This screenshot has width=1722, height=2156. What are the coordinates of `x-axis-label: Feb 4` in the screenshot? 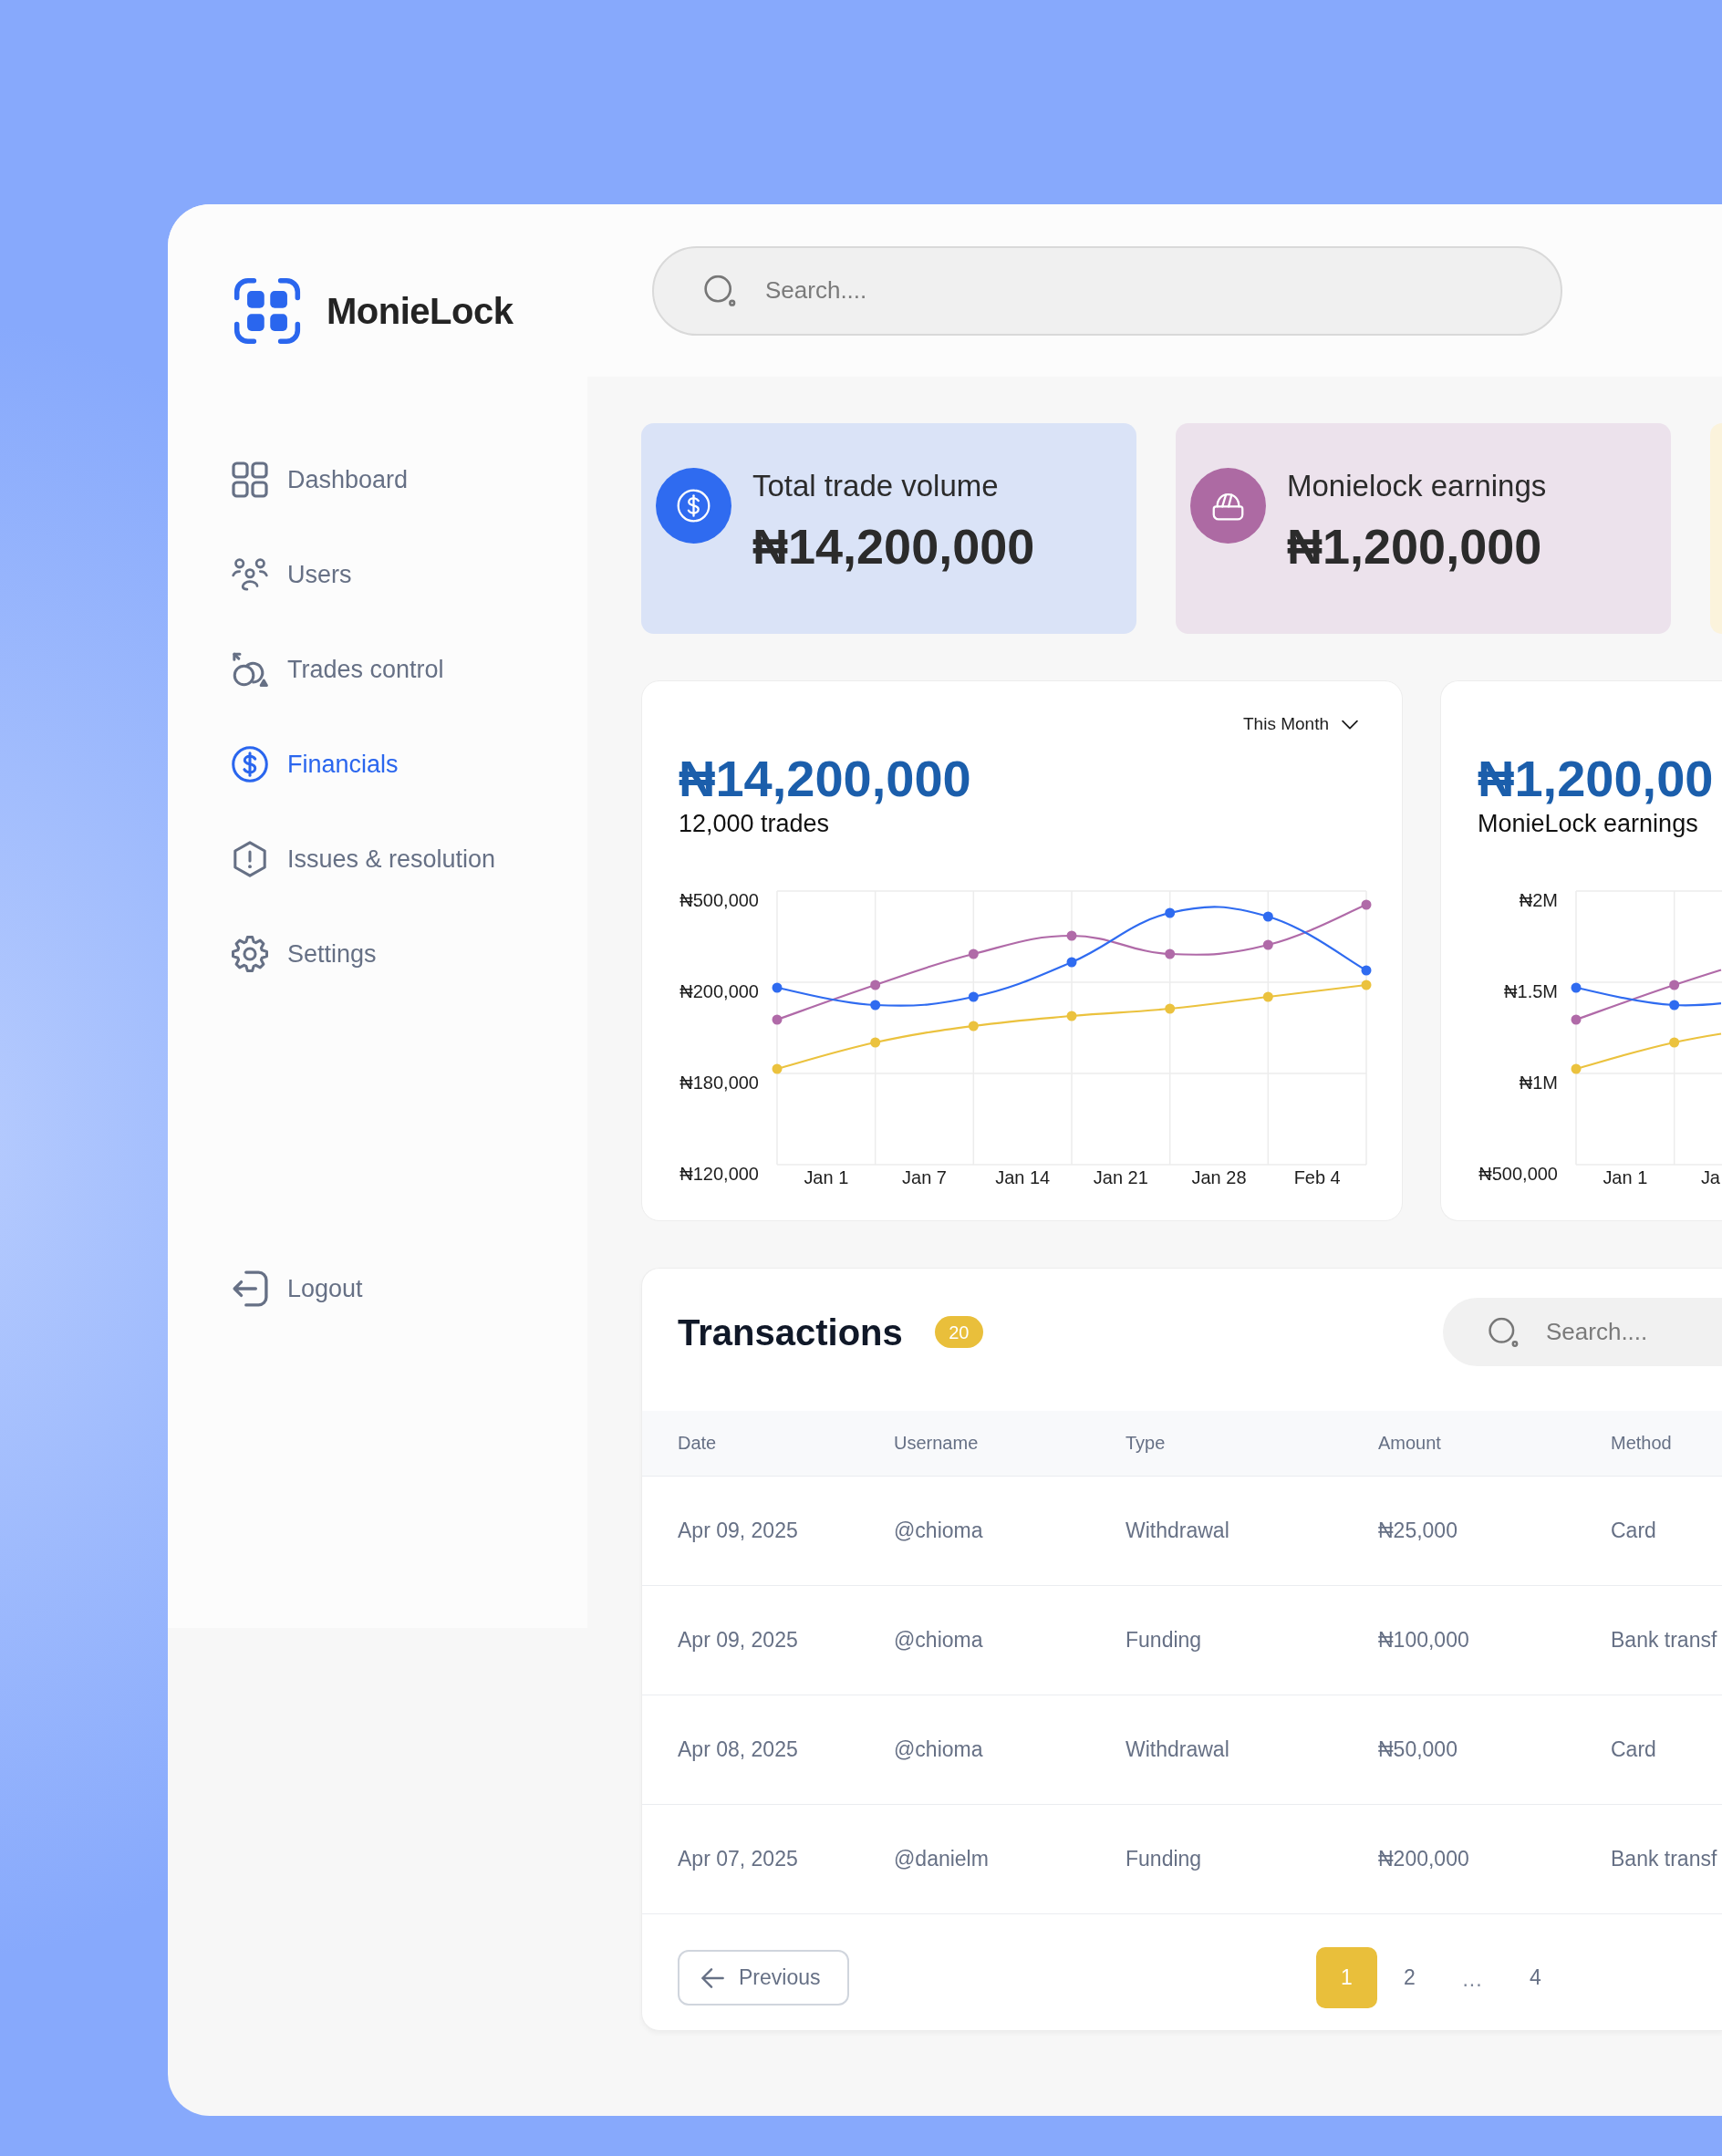 It's located at (1317, 1177).